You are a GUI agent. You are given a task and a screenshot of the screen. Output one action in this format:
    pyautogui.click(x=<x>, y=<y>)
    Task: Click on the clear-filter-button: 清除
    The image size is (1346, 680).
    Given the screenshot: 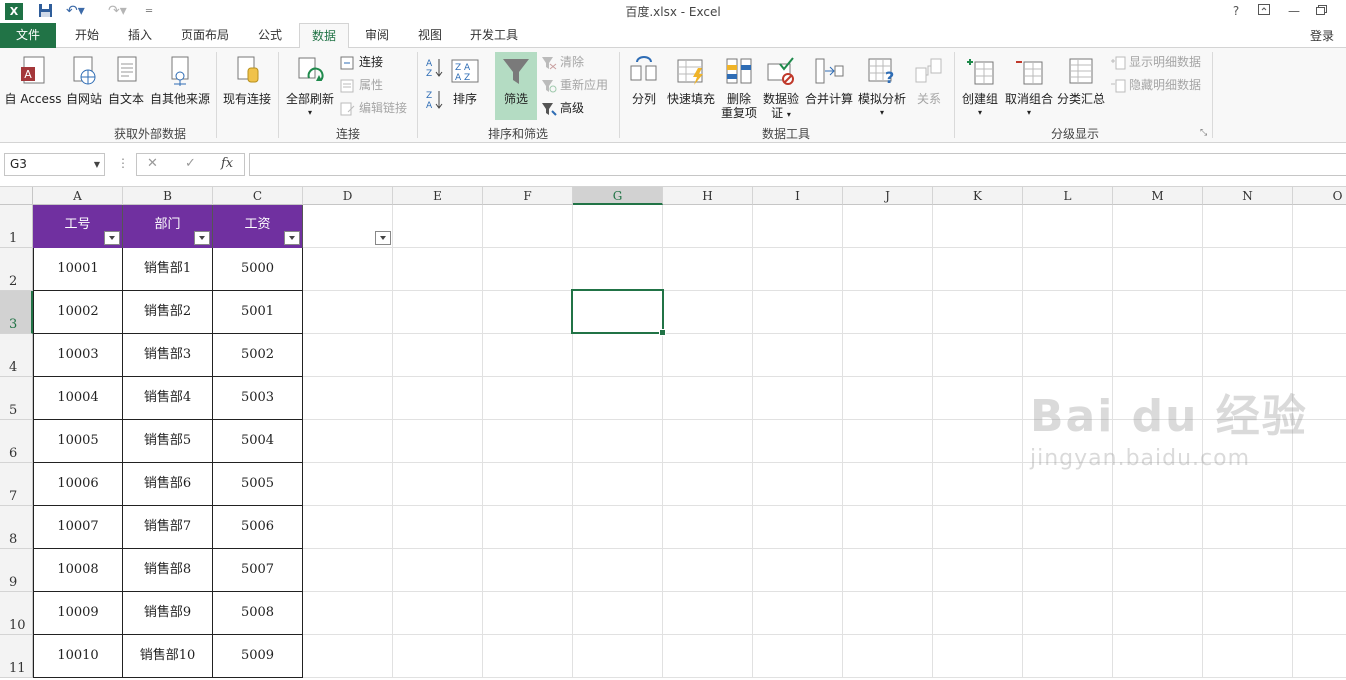 What is the action you would take?
    pyautogui.click(x=562, y=62)
    